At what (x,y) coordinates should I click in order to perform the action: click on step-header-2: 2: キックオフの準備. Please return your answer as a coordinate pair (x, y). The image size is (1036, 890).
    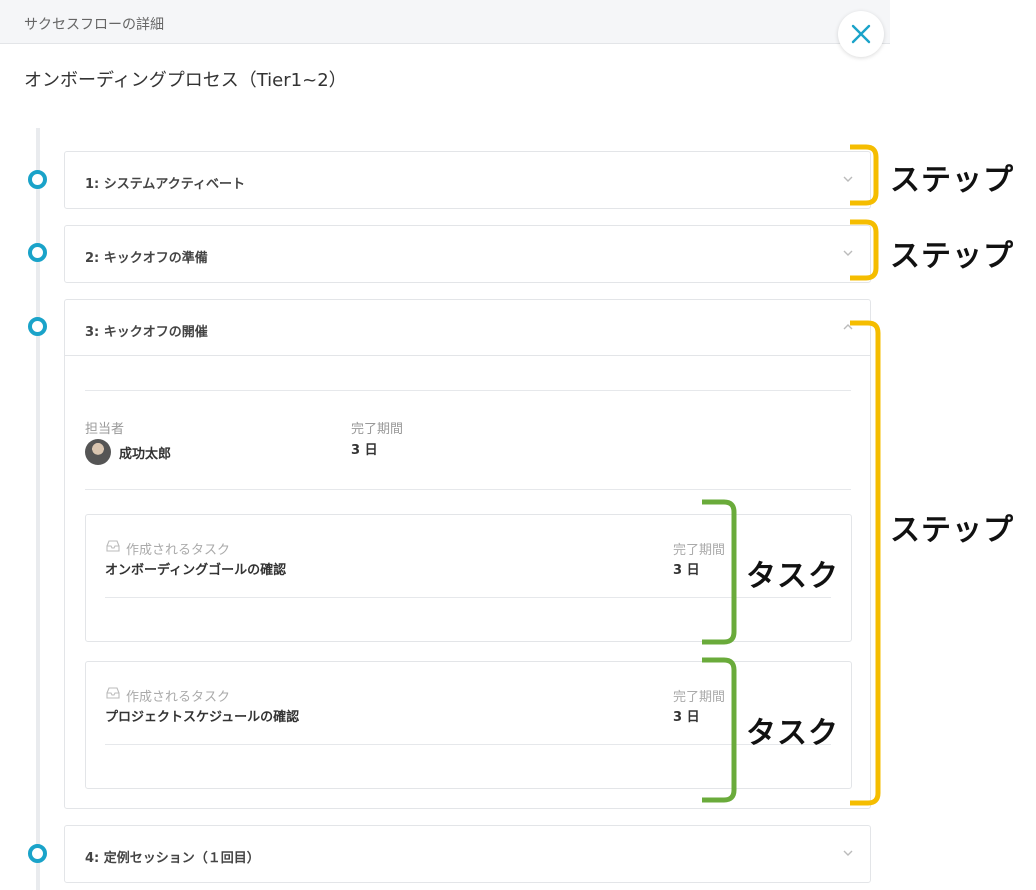
    Looking at the image, I should click on (467, 254).